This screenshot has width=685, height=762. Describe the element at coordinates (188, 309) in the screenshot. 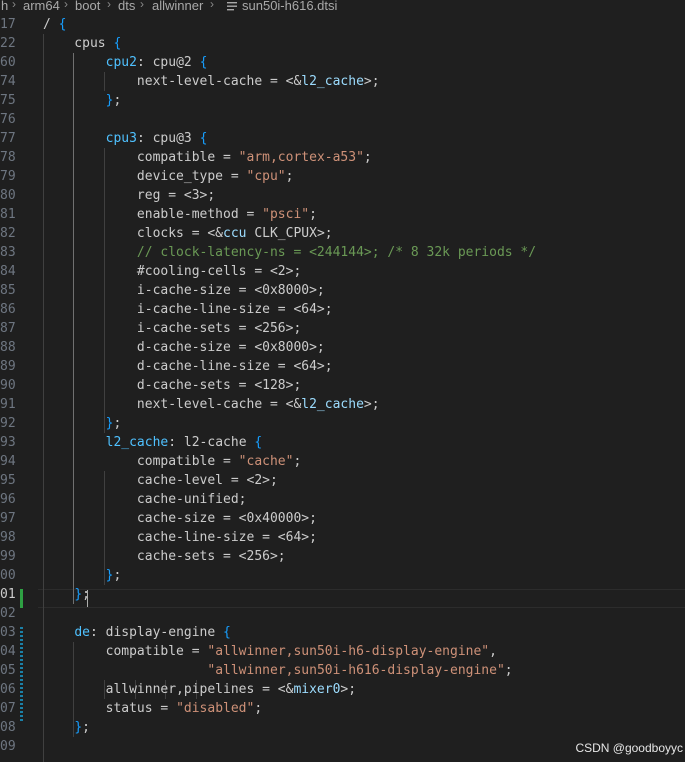

I see `line-code: i-cache-line-size = <64>;` at that location.